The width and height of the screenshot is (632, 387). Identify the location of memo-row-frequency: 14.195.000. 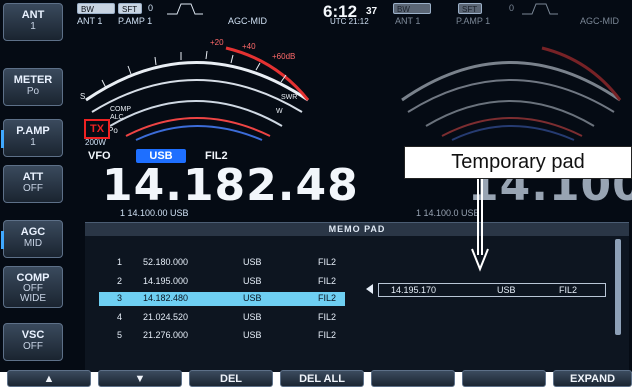
(166, 281).